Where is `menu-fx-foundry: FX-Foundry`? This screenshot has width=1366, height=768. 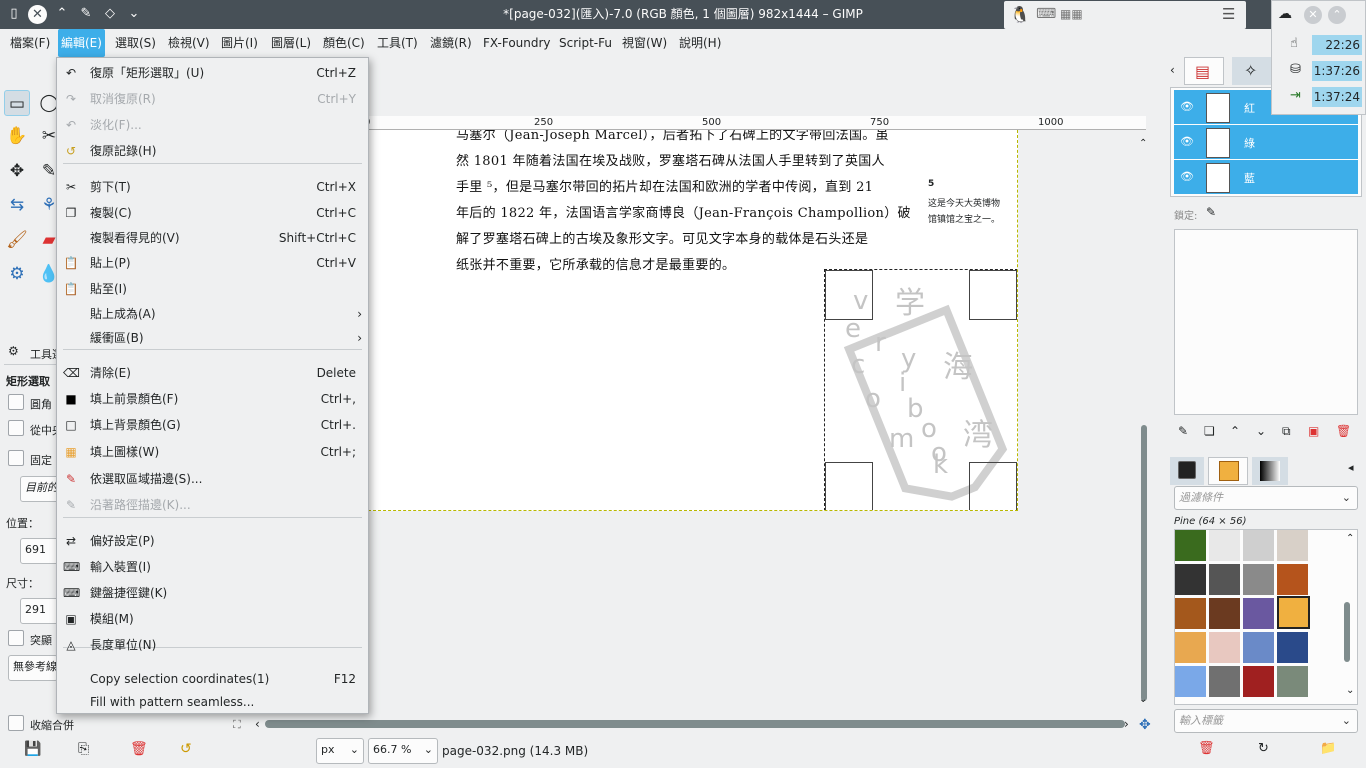
menu-fx-foundry: FX-Foundry is located at coordinates (517, 43).